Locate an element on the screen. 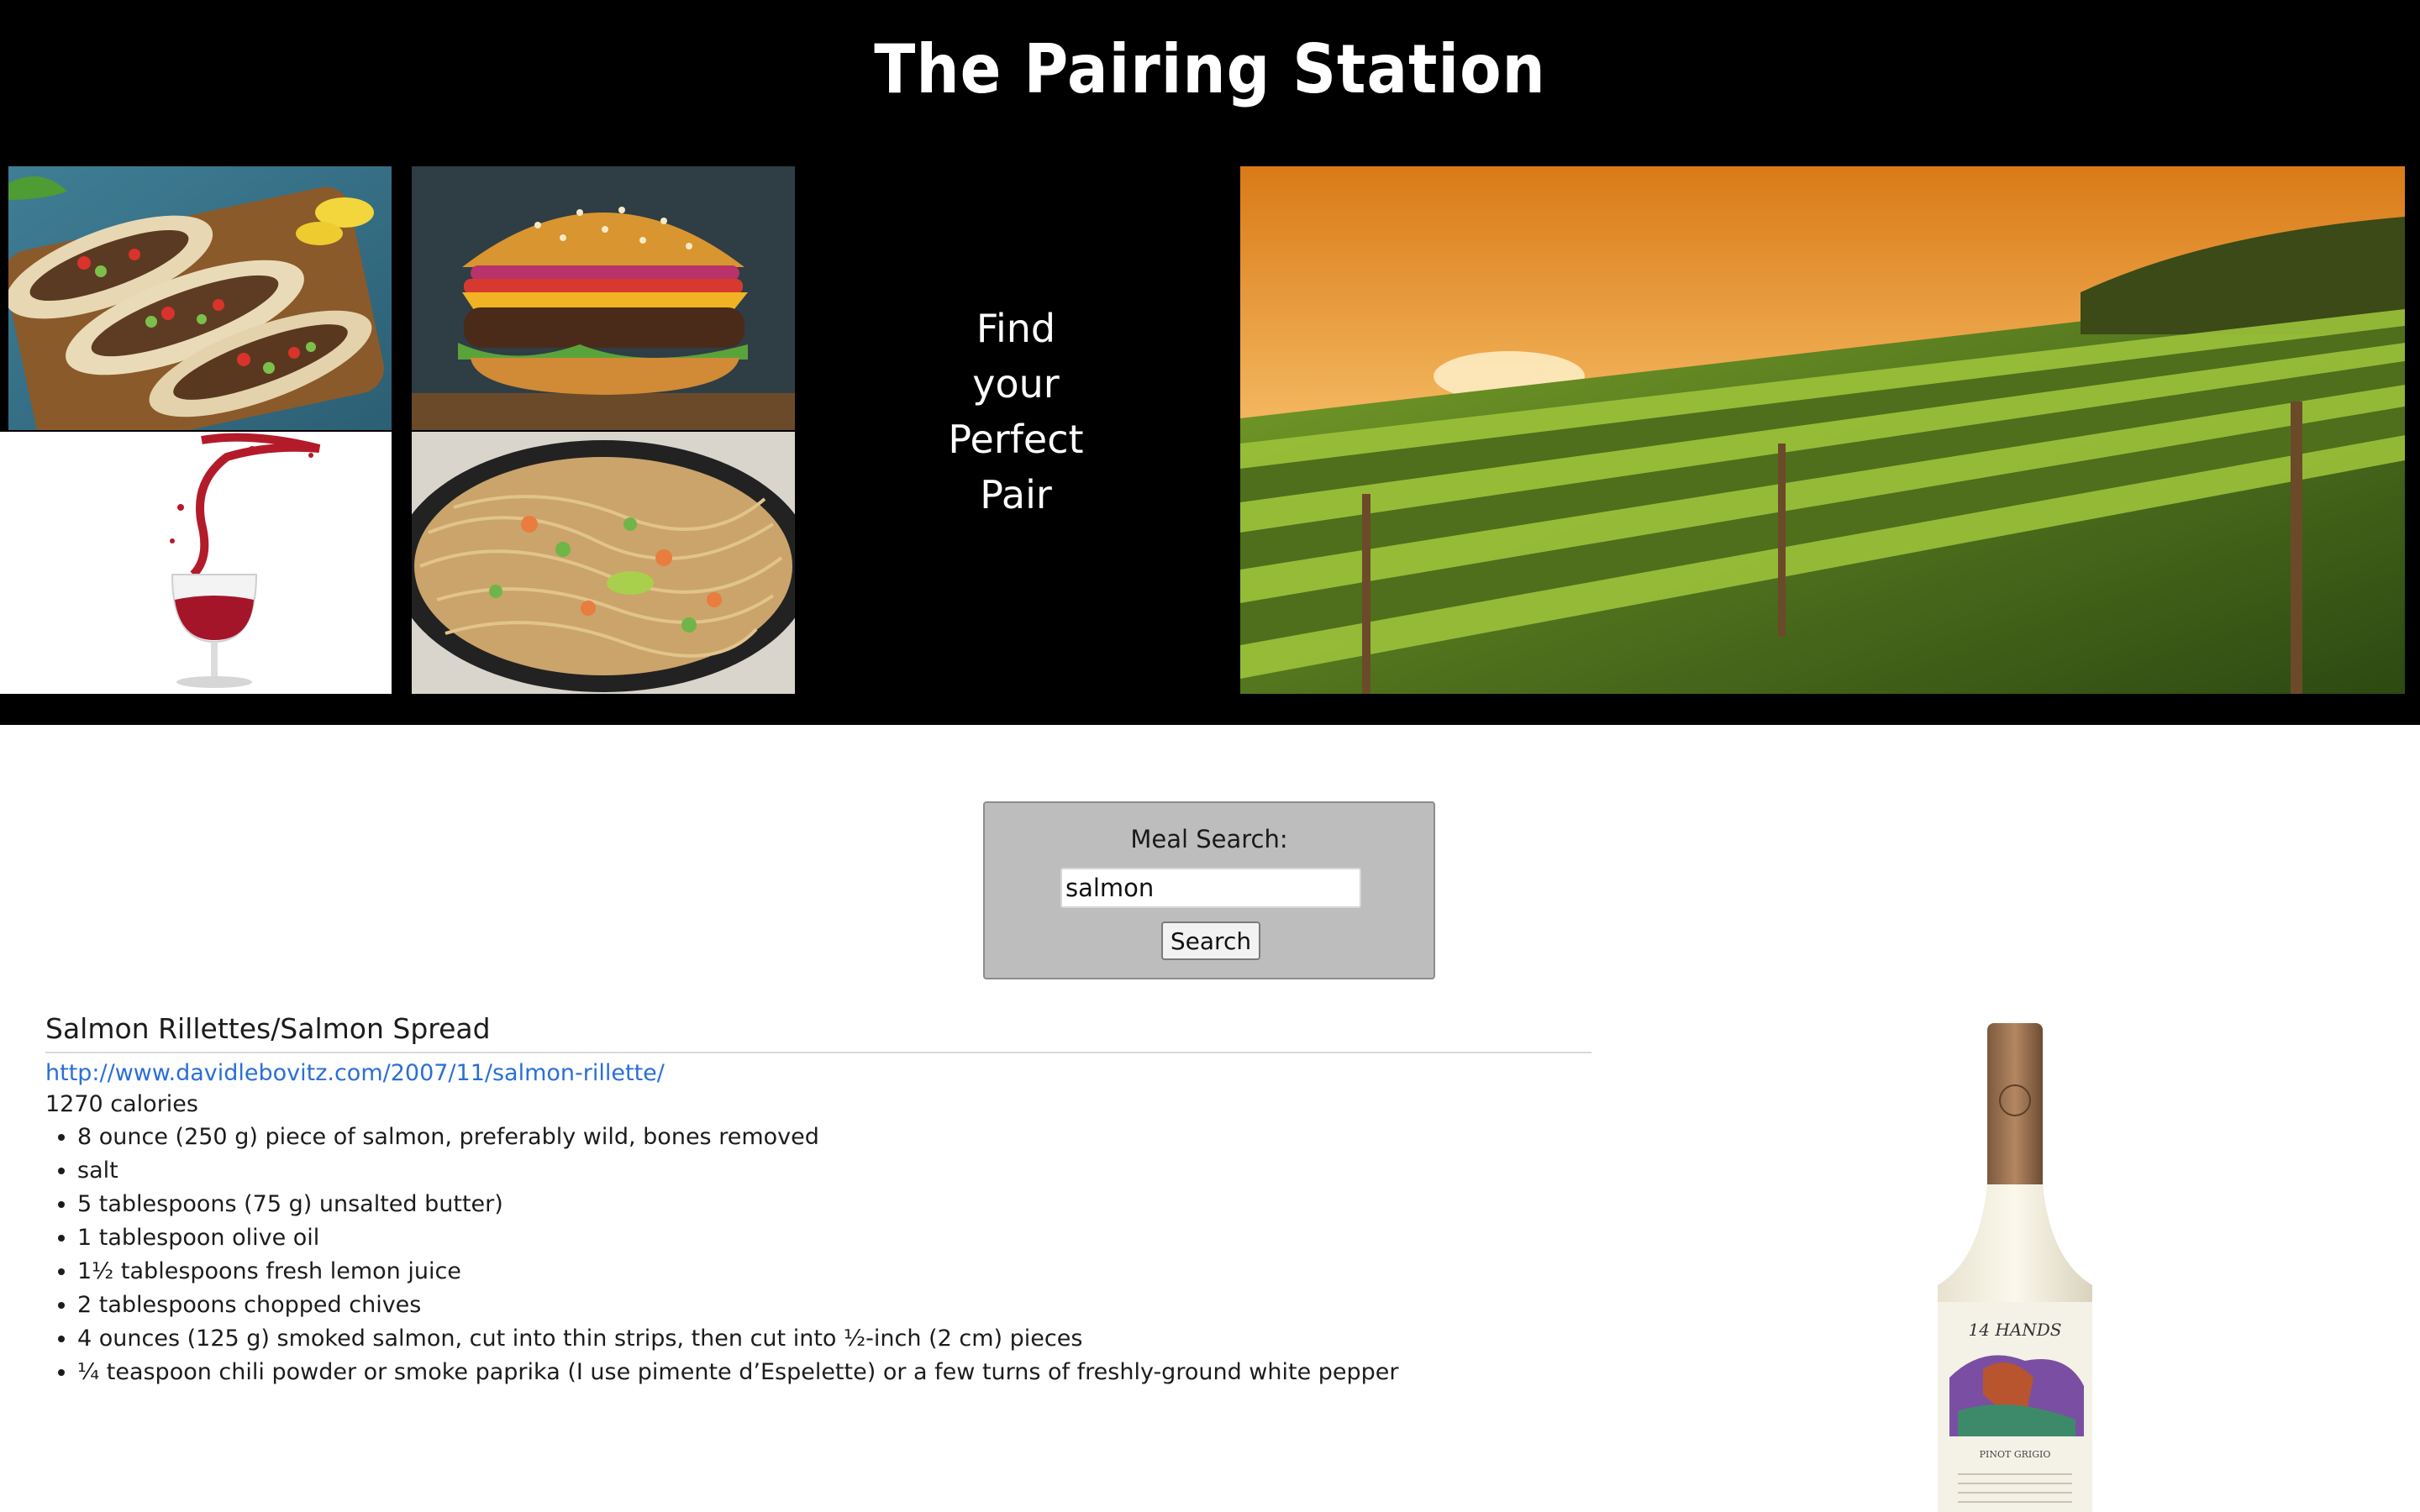  wine-varietal-text: PINOT GRIGIO is located at coordinates (2015, 1454).